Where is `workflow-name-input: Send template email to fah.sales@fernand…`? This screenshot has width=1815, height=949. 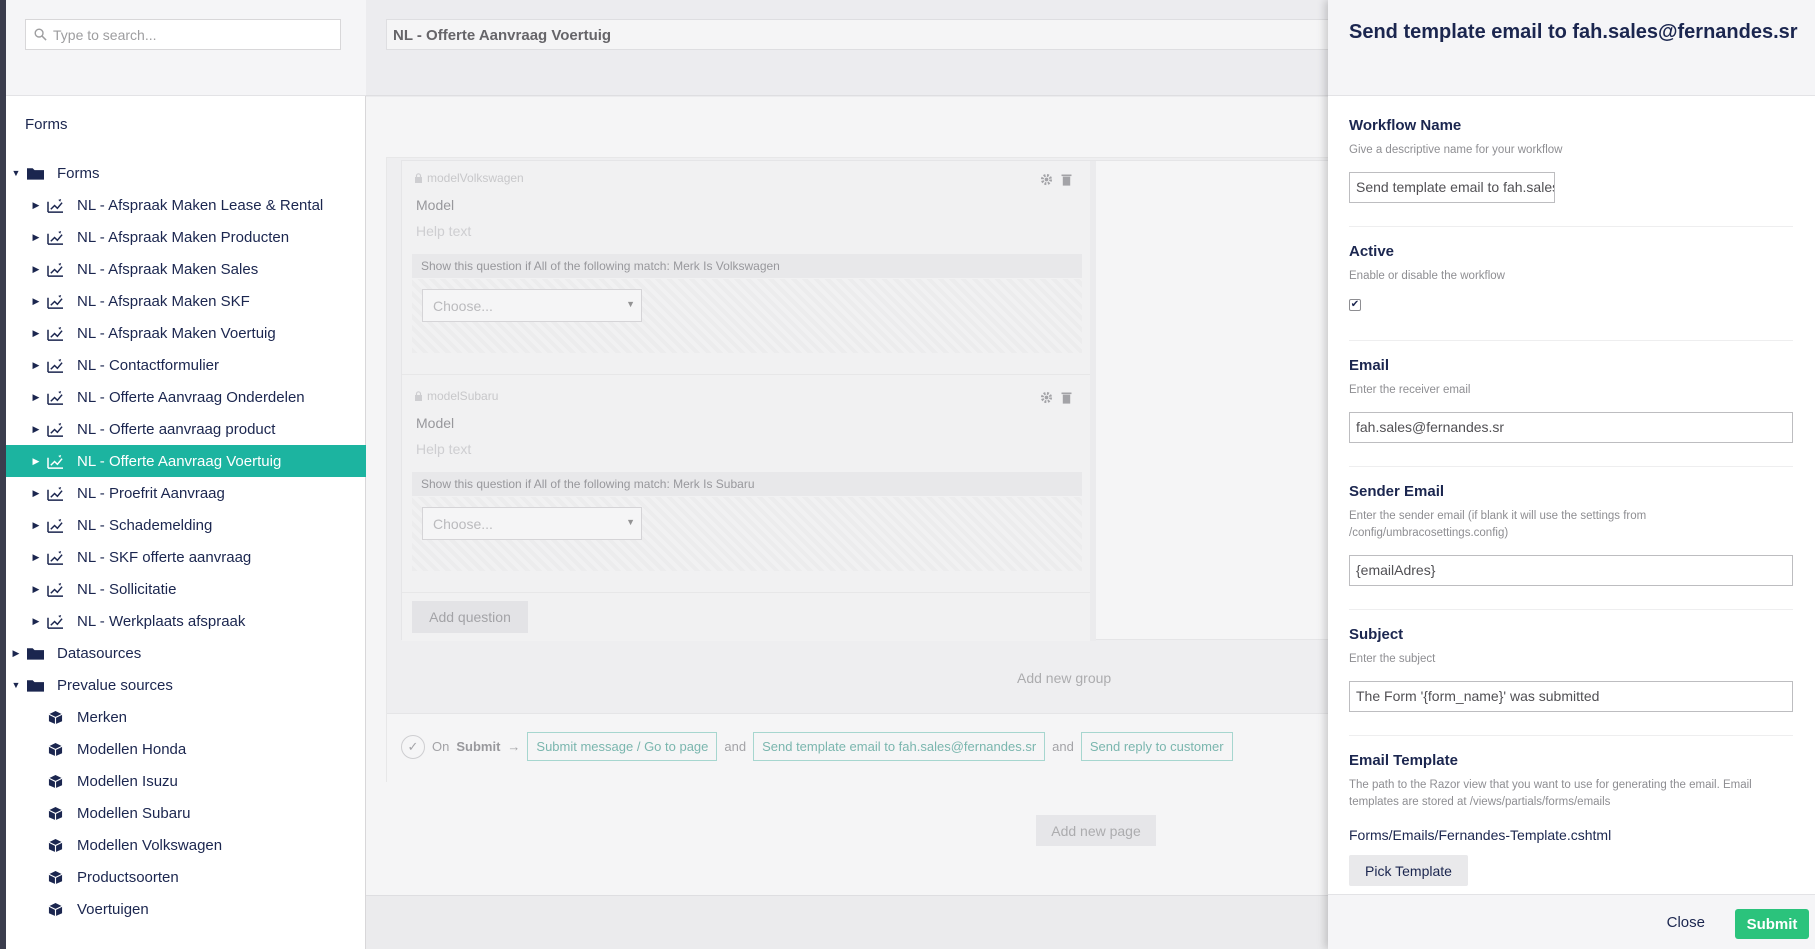 workflow-name-input: Send template email to fah.sales@fernand… is located at coordinates (1452, 187).